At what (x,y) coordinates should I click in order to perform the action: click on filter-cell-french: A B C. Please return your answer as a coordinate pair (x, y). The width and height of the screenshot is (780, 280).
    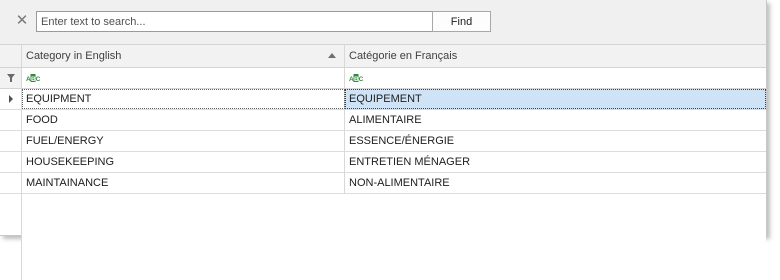
    Looking at the image, I should click on (555, 78).